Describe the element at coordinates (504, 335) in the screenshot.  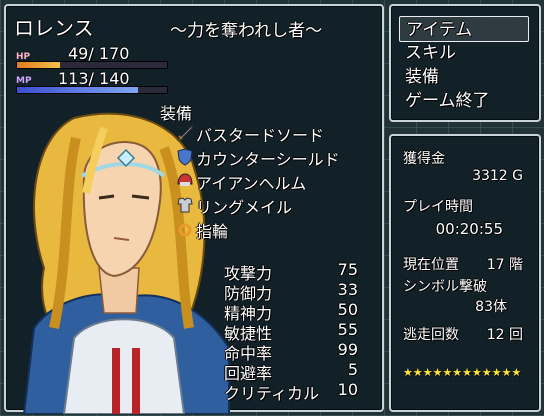
I see `escape-value: 12 回` at that location.